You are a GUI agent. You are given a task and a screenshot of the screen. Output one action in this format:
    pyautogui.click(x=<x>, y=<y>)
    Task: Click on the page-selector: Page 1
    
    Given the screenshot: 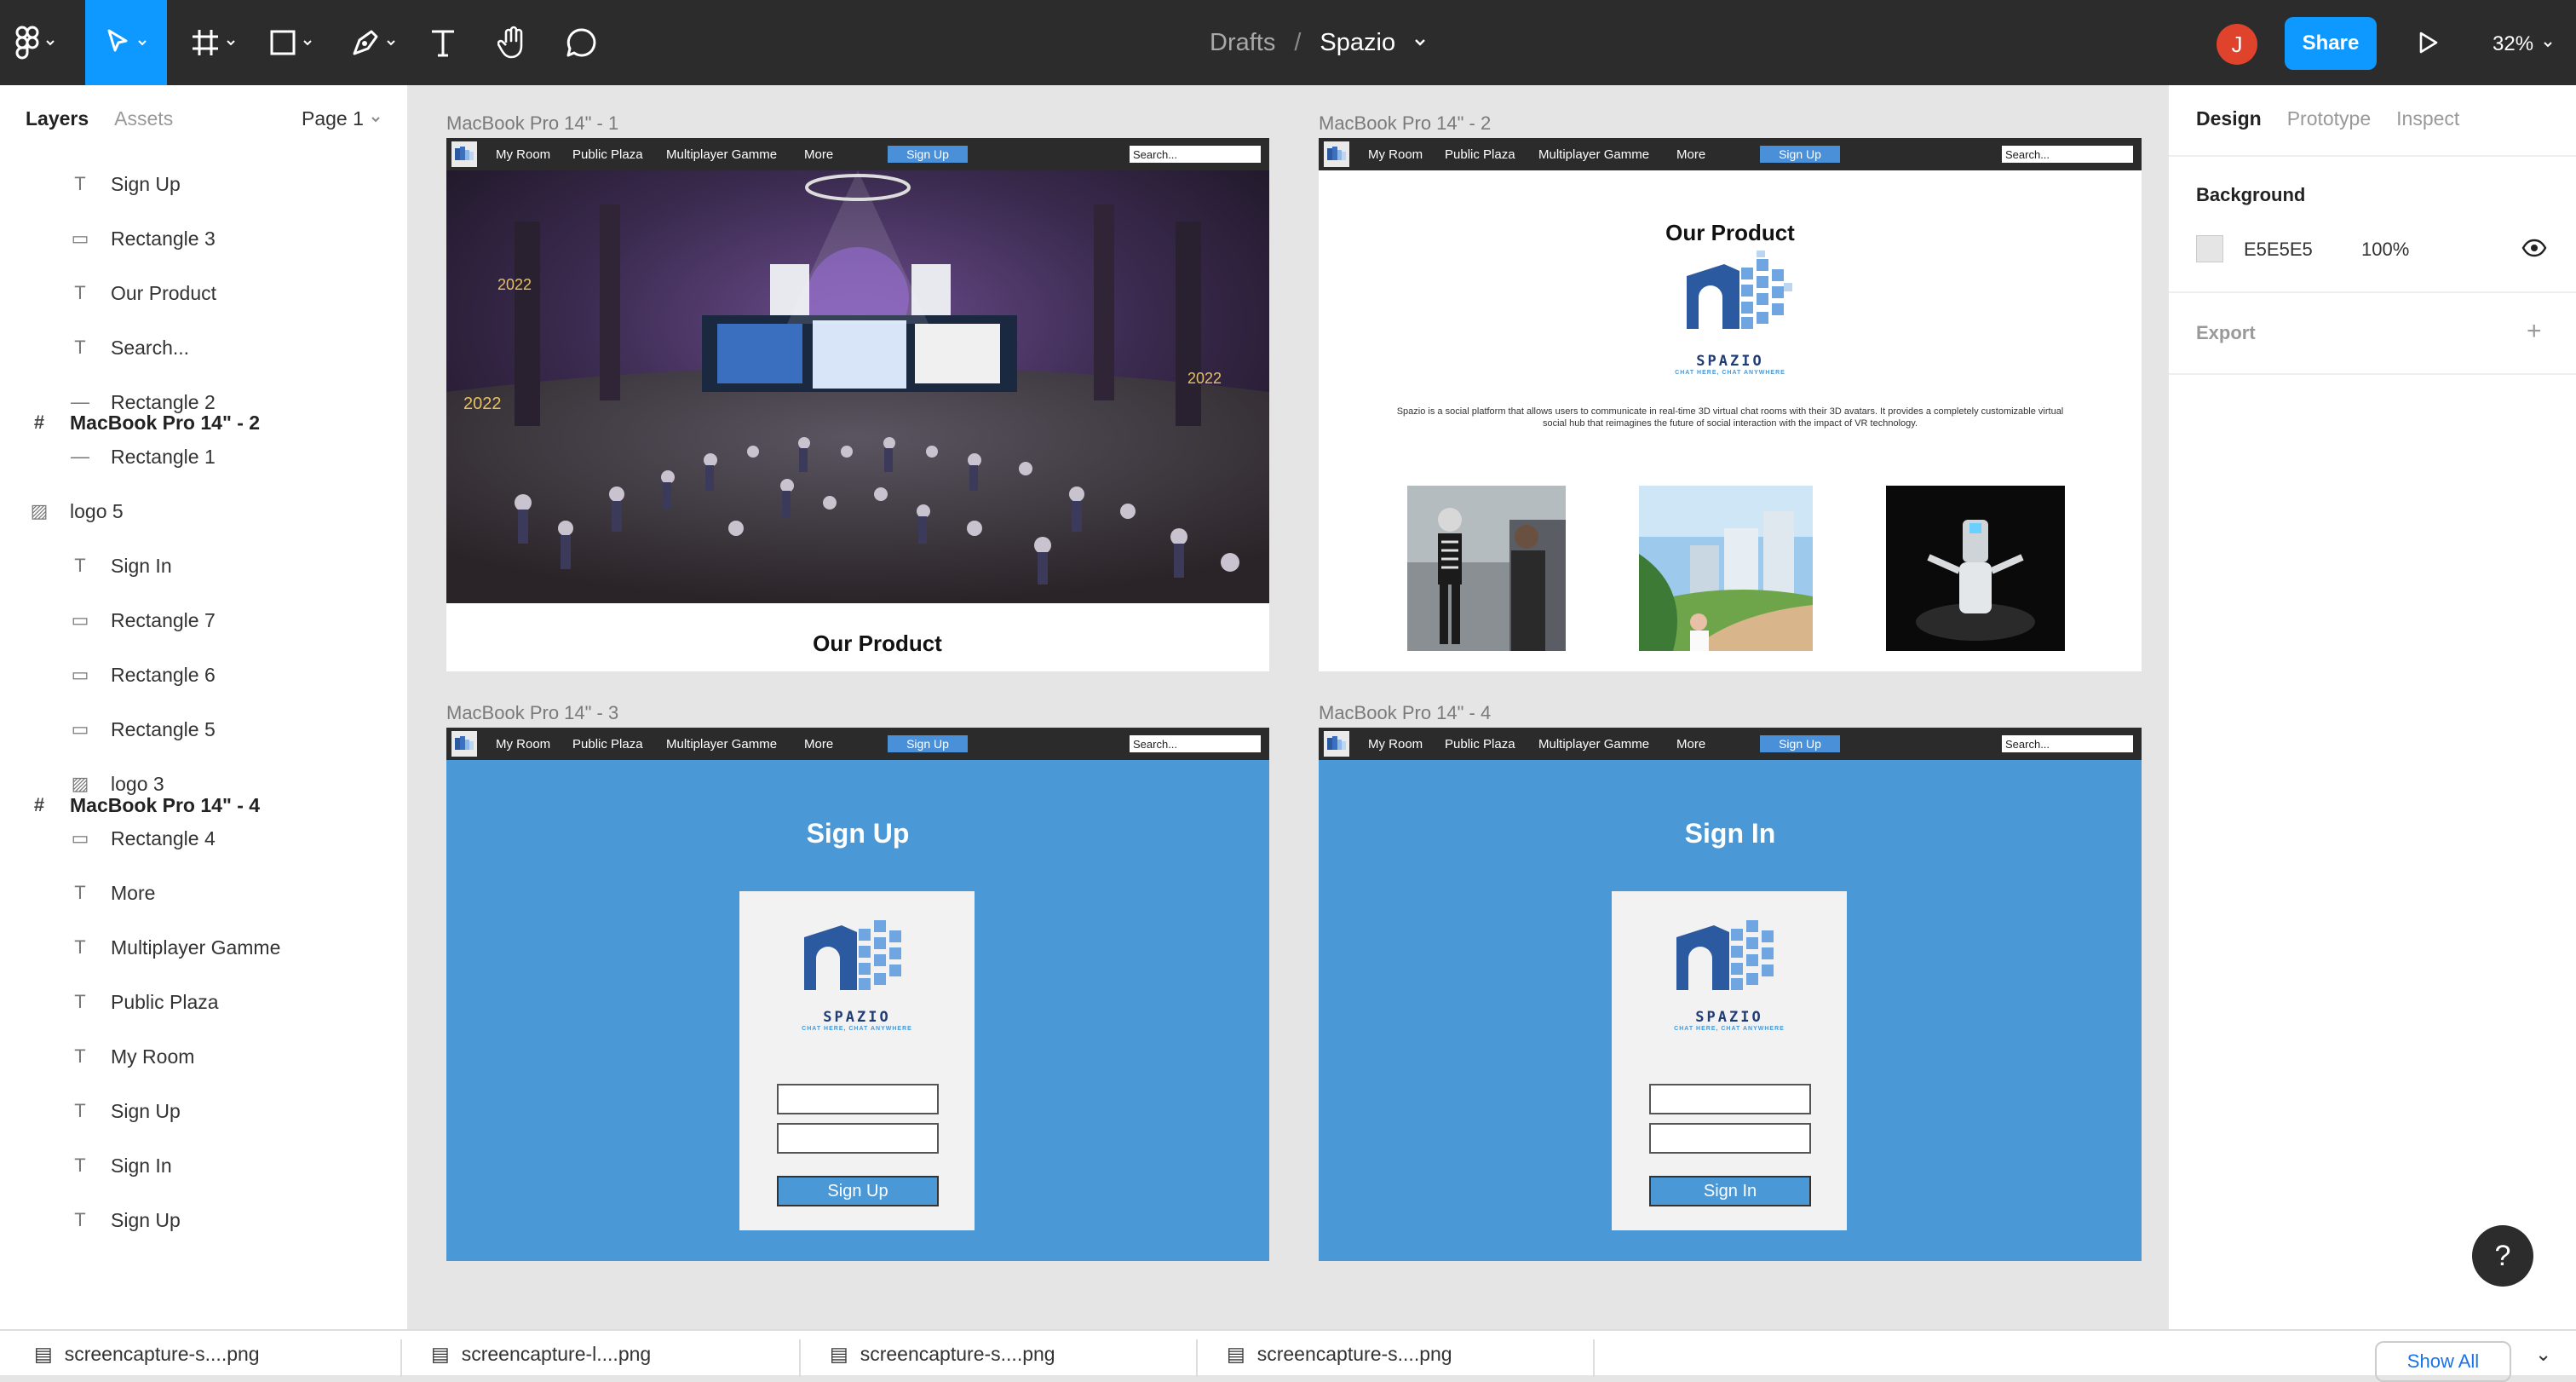 What is the action you would take?
    pyautogui.click(x=342, y=118)
    